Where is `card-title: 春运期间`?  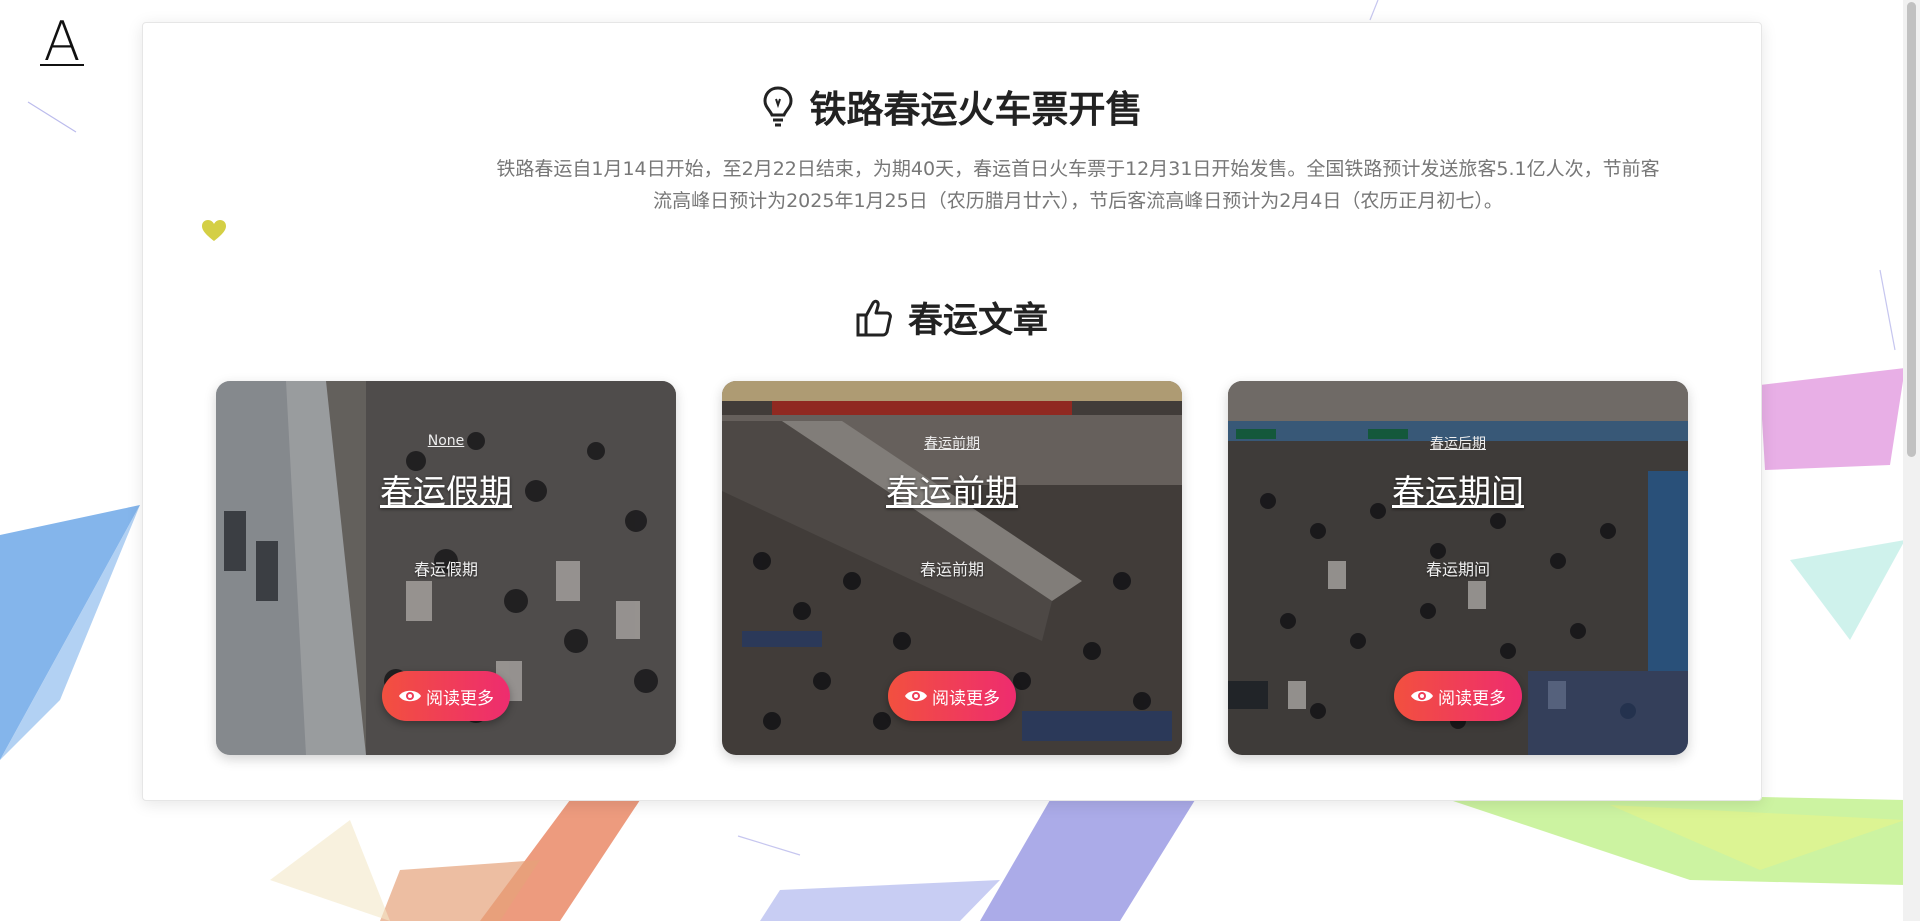 card-title: 春运期间 is located at coordinates (1458, 489).